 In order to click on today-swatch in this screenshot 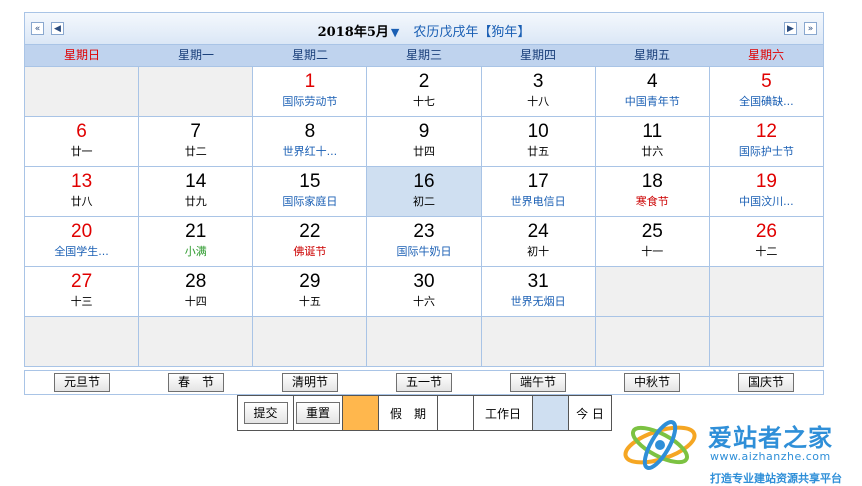, I will do `click(551, 413)`.